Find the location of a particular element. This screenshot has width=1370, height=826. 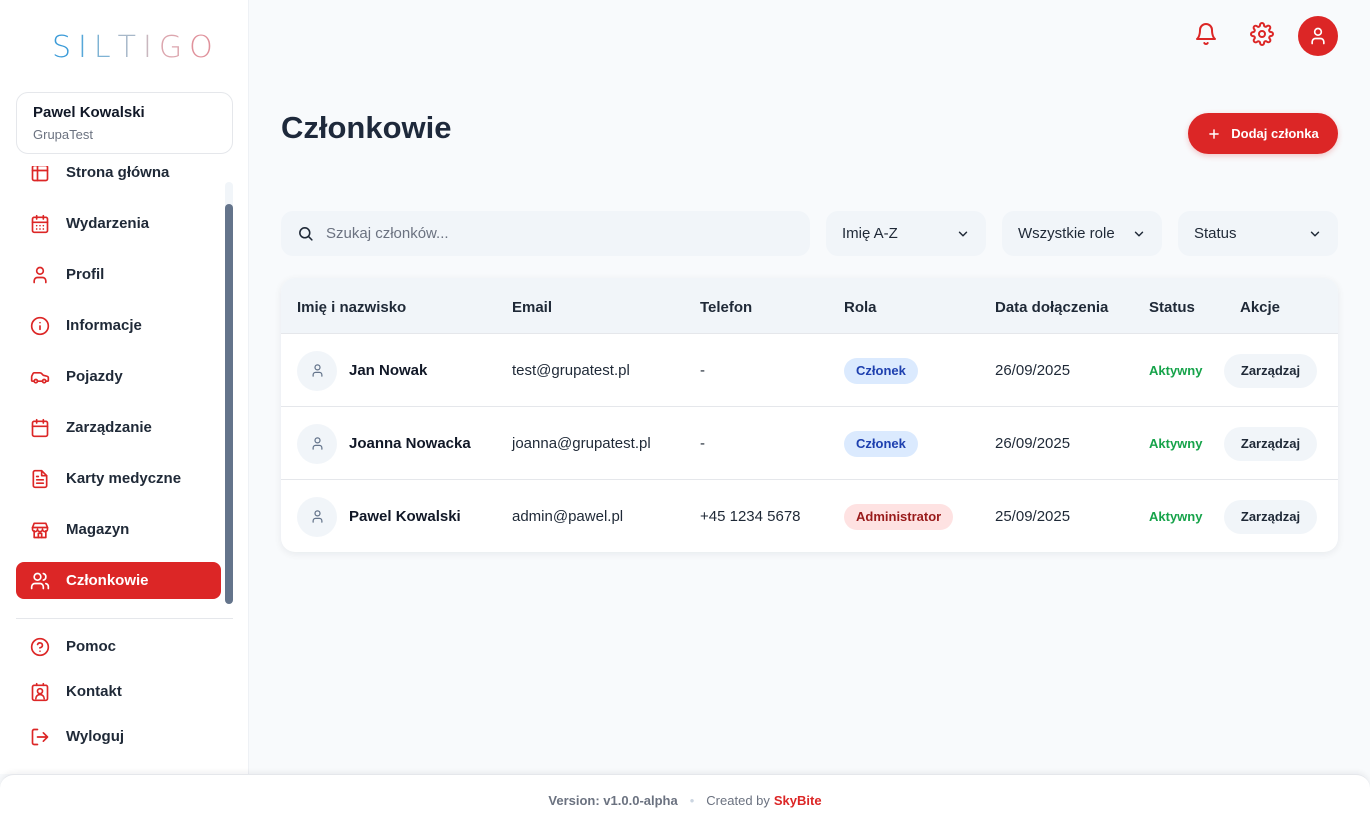

users-icon is located at coordinates (40, 581).